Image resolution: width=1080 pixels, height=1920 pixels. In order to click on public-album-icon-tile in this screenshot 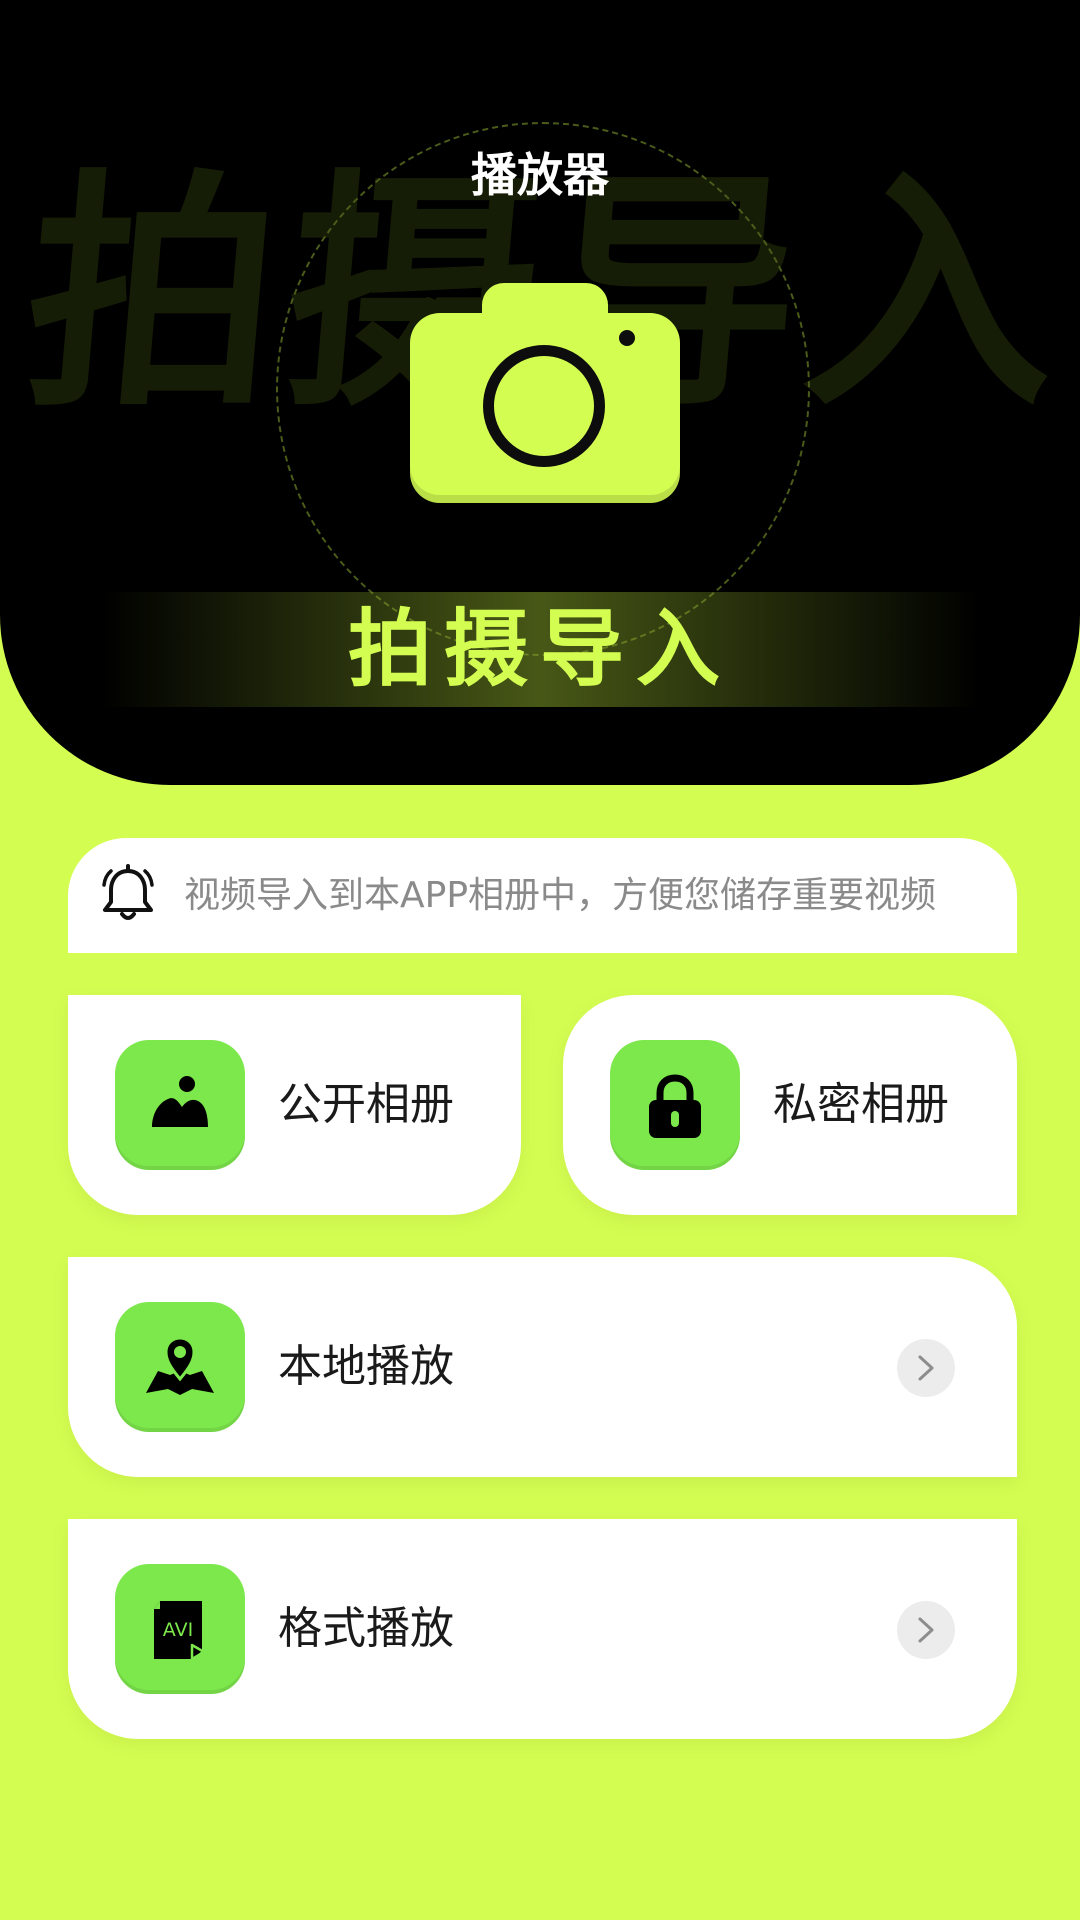, I will do `click(180, 1105)`.